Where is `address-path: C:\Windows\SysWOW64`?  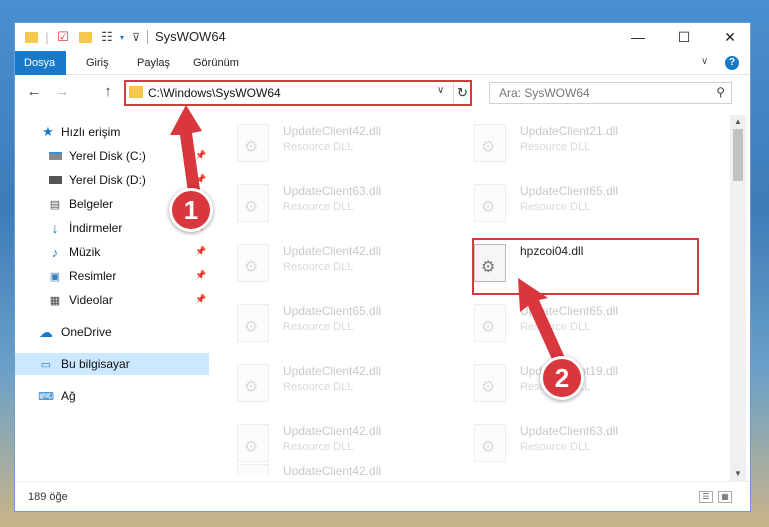 address-path: C:\Windows\SysWOW64 is located at coordinates (214, 93).